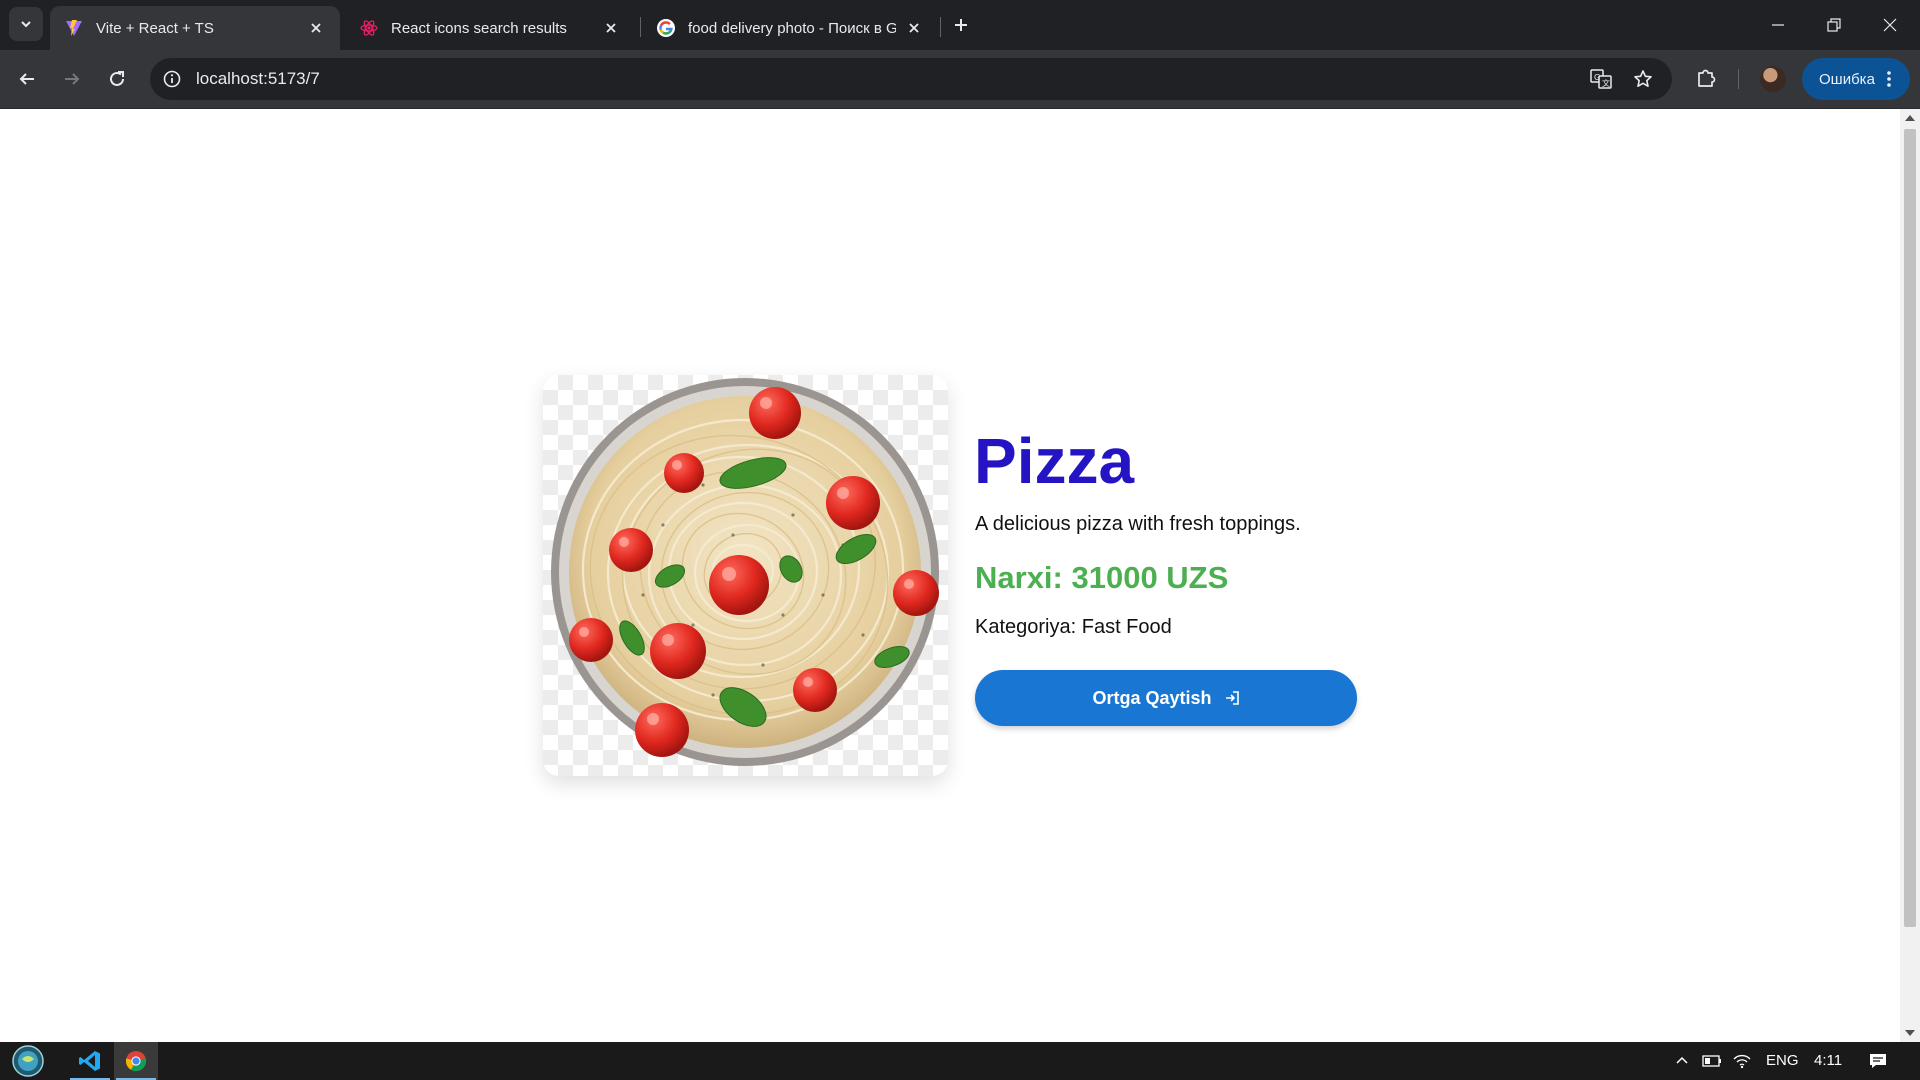  I want to click on close-icon, so click(1890, 25).